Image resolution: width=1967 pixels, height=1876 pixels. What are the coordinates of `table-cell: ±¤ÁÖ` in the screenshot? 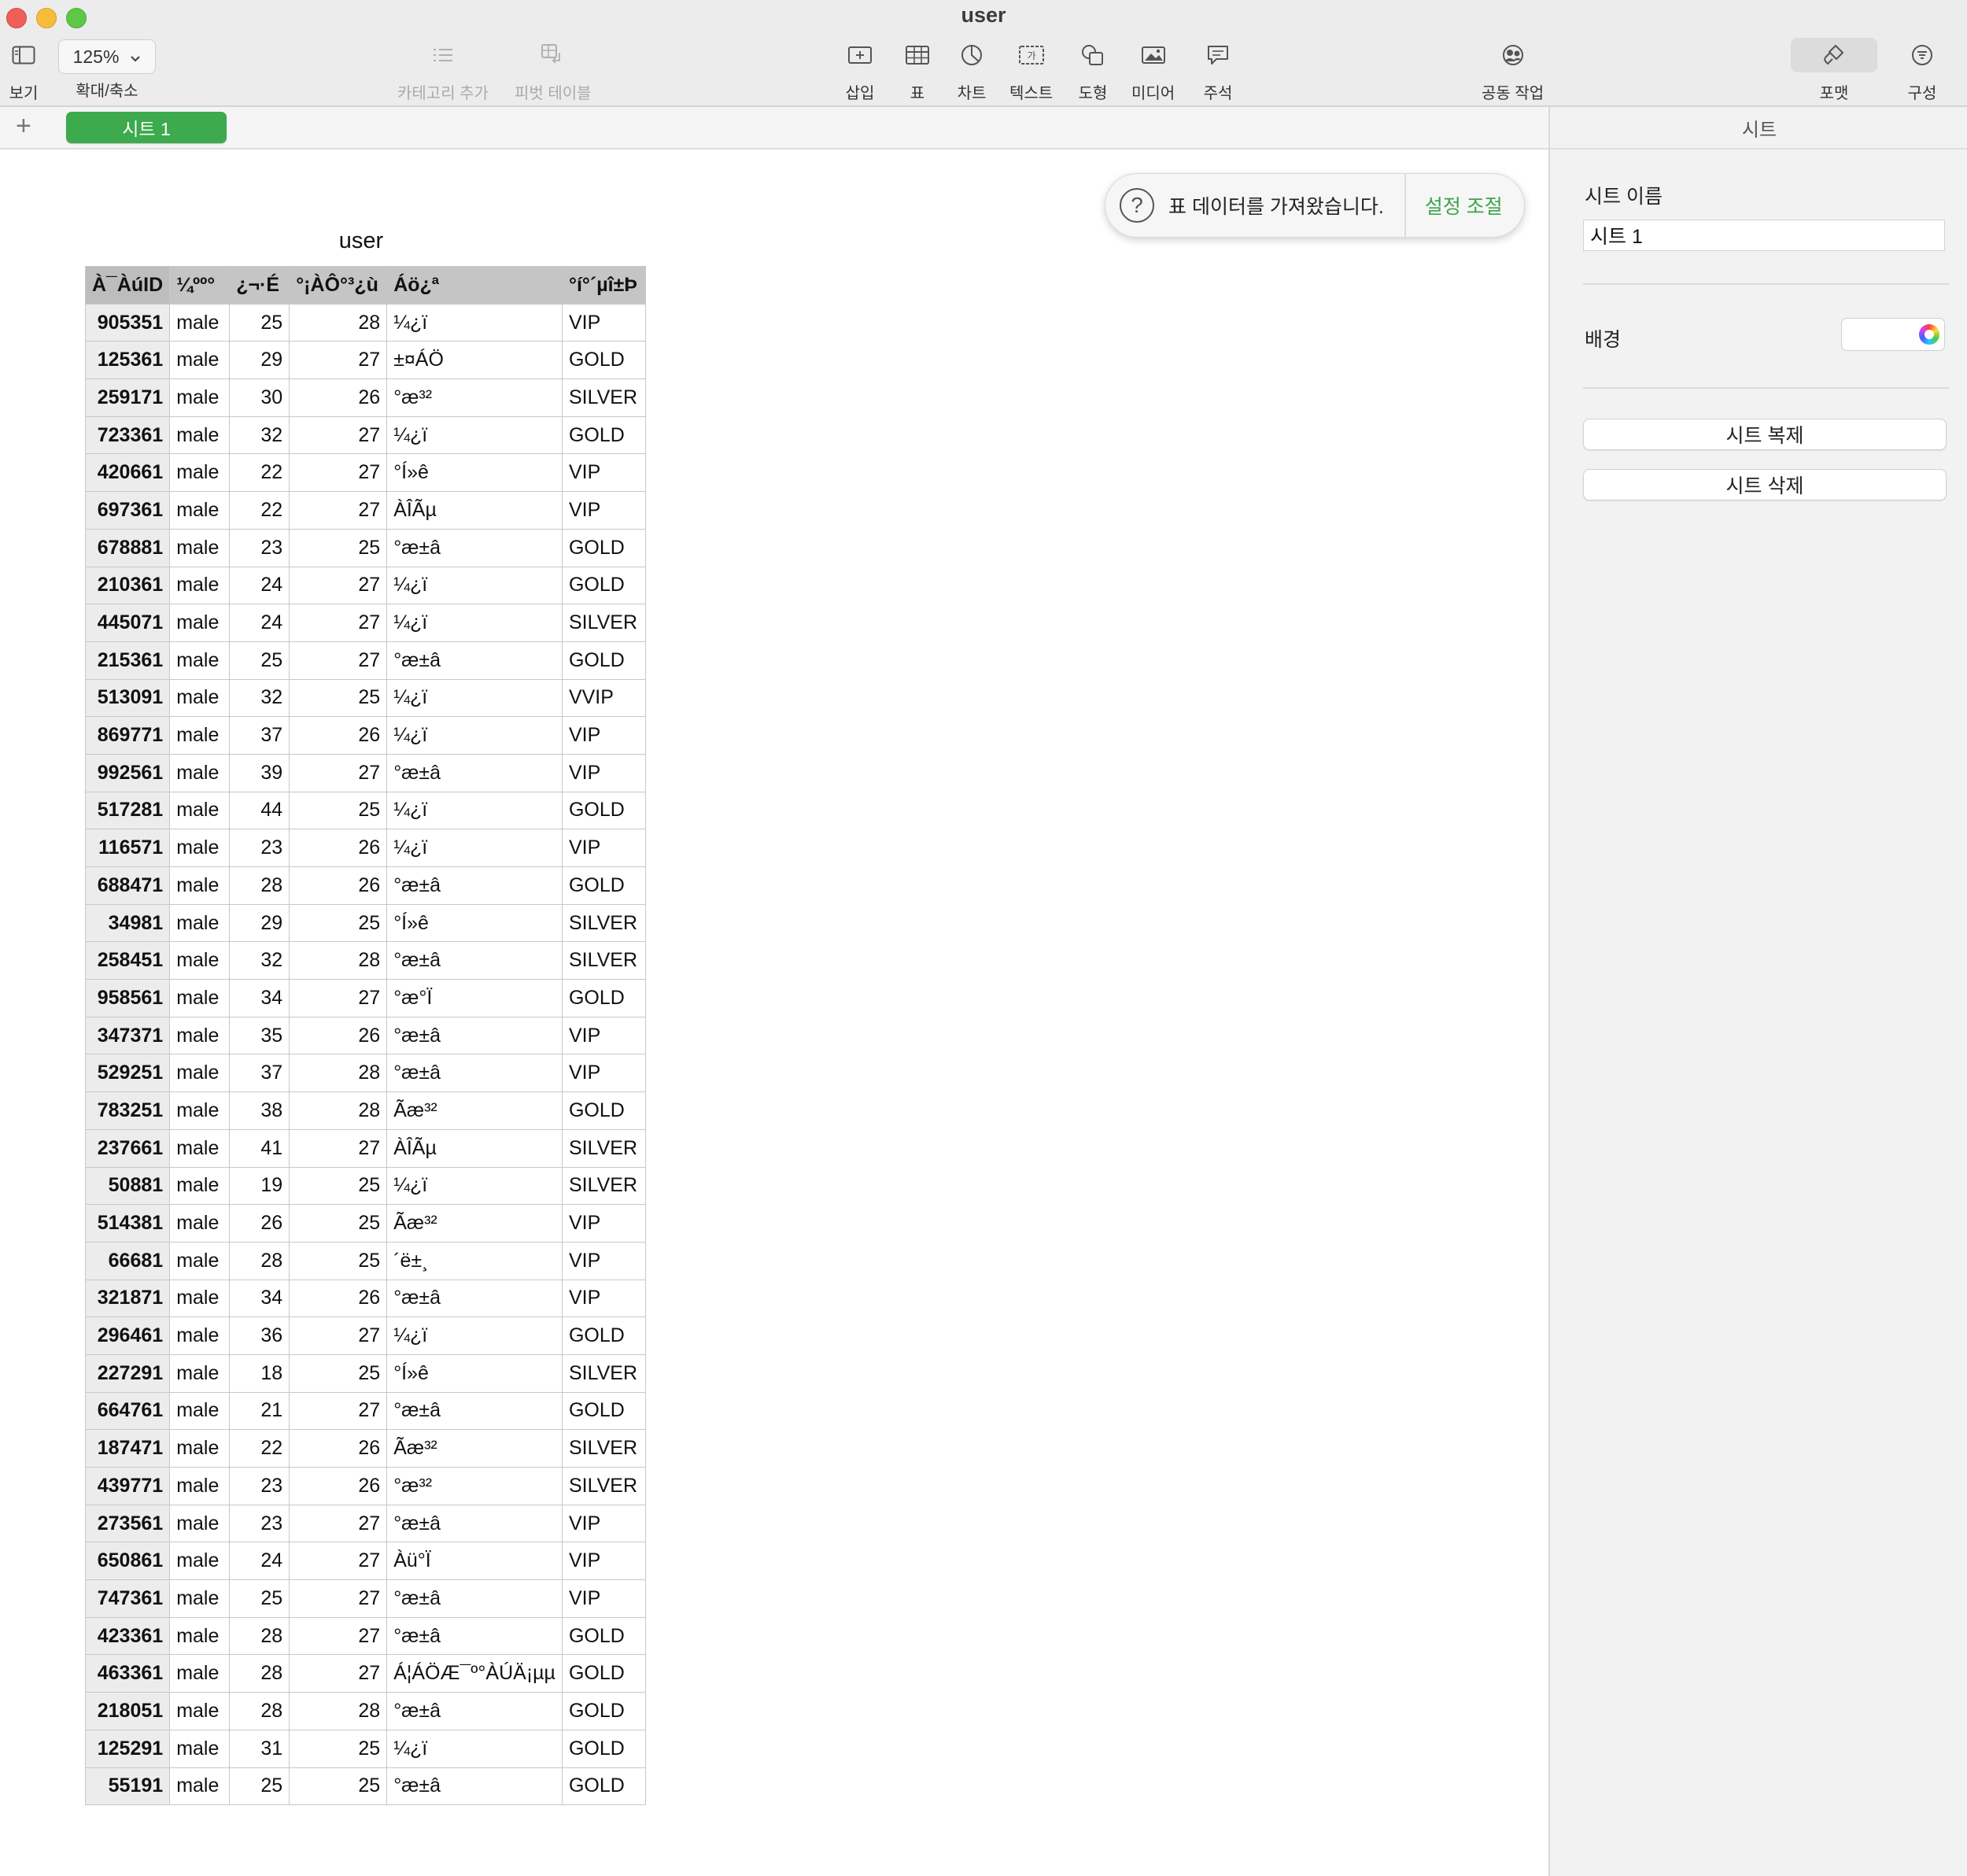 It's located at (474, 360).